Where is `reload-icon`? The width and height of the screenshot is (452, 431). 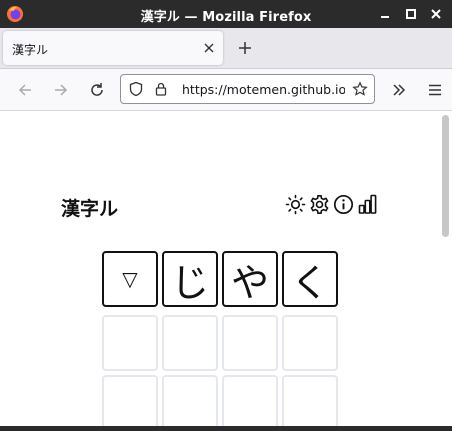
reload-icon is located at coordinates (97, 90).